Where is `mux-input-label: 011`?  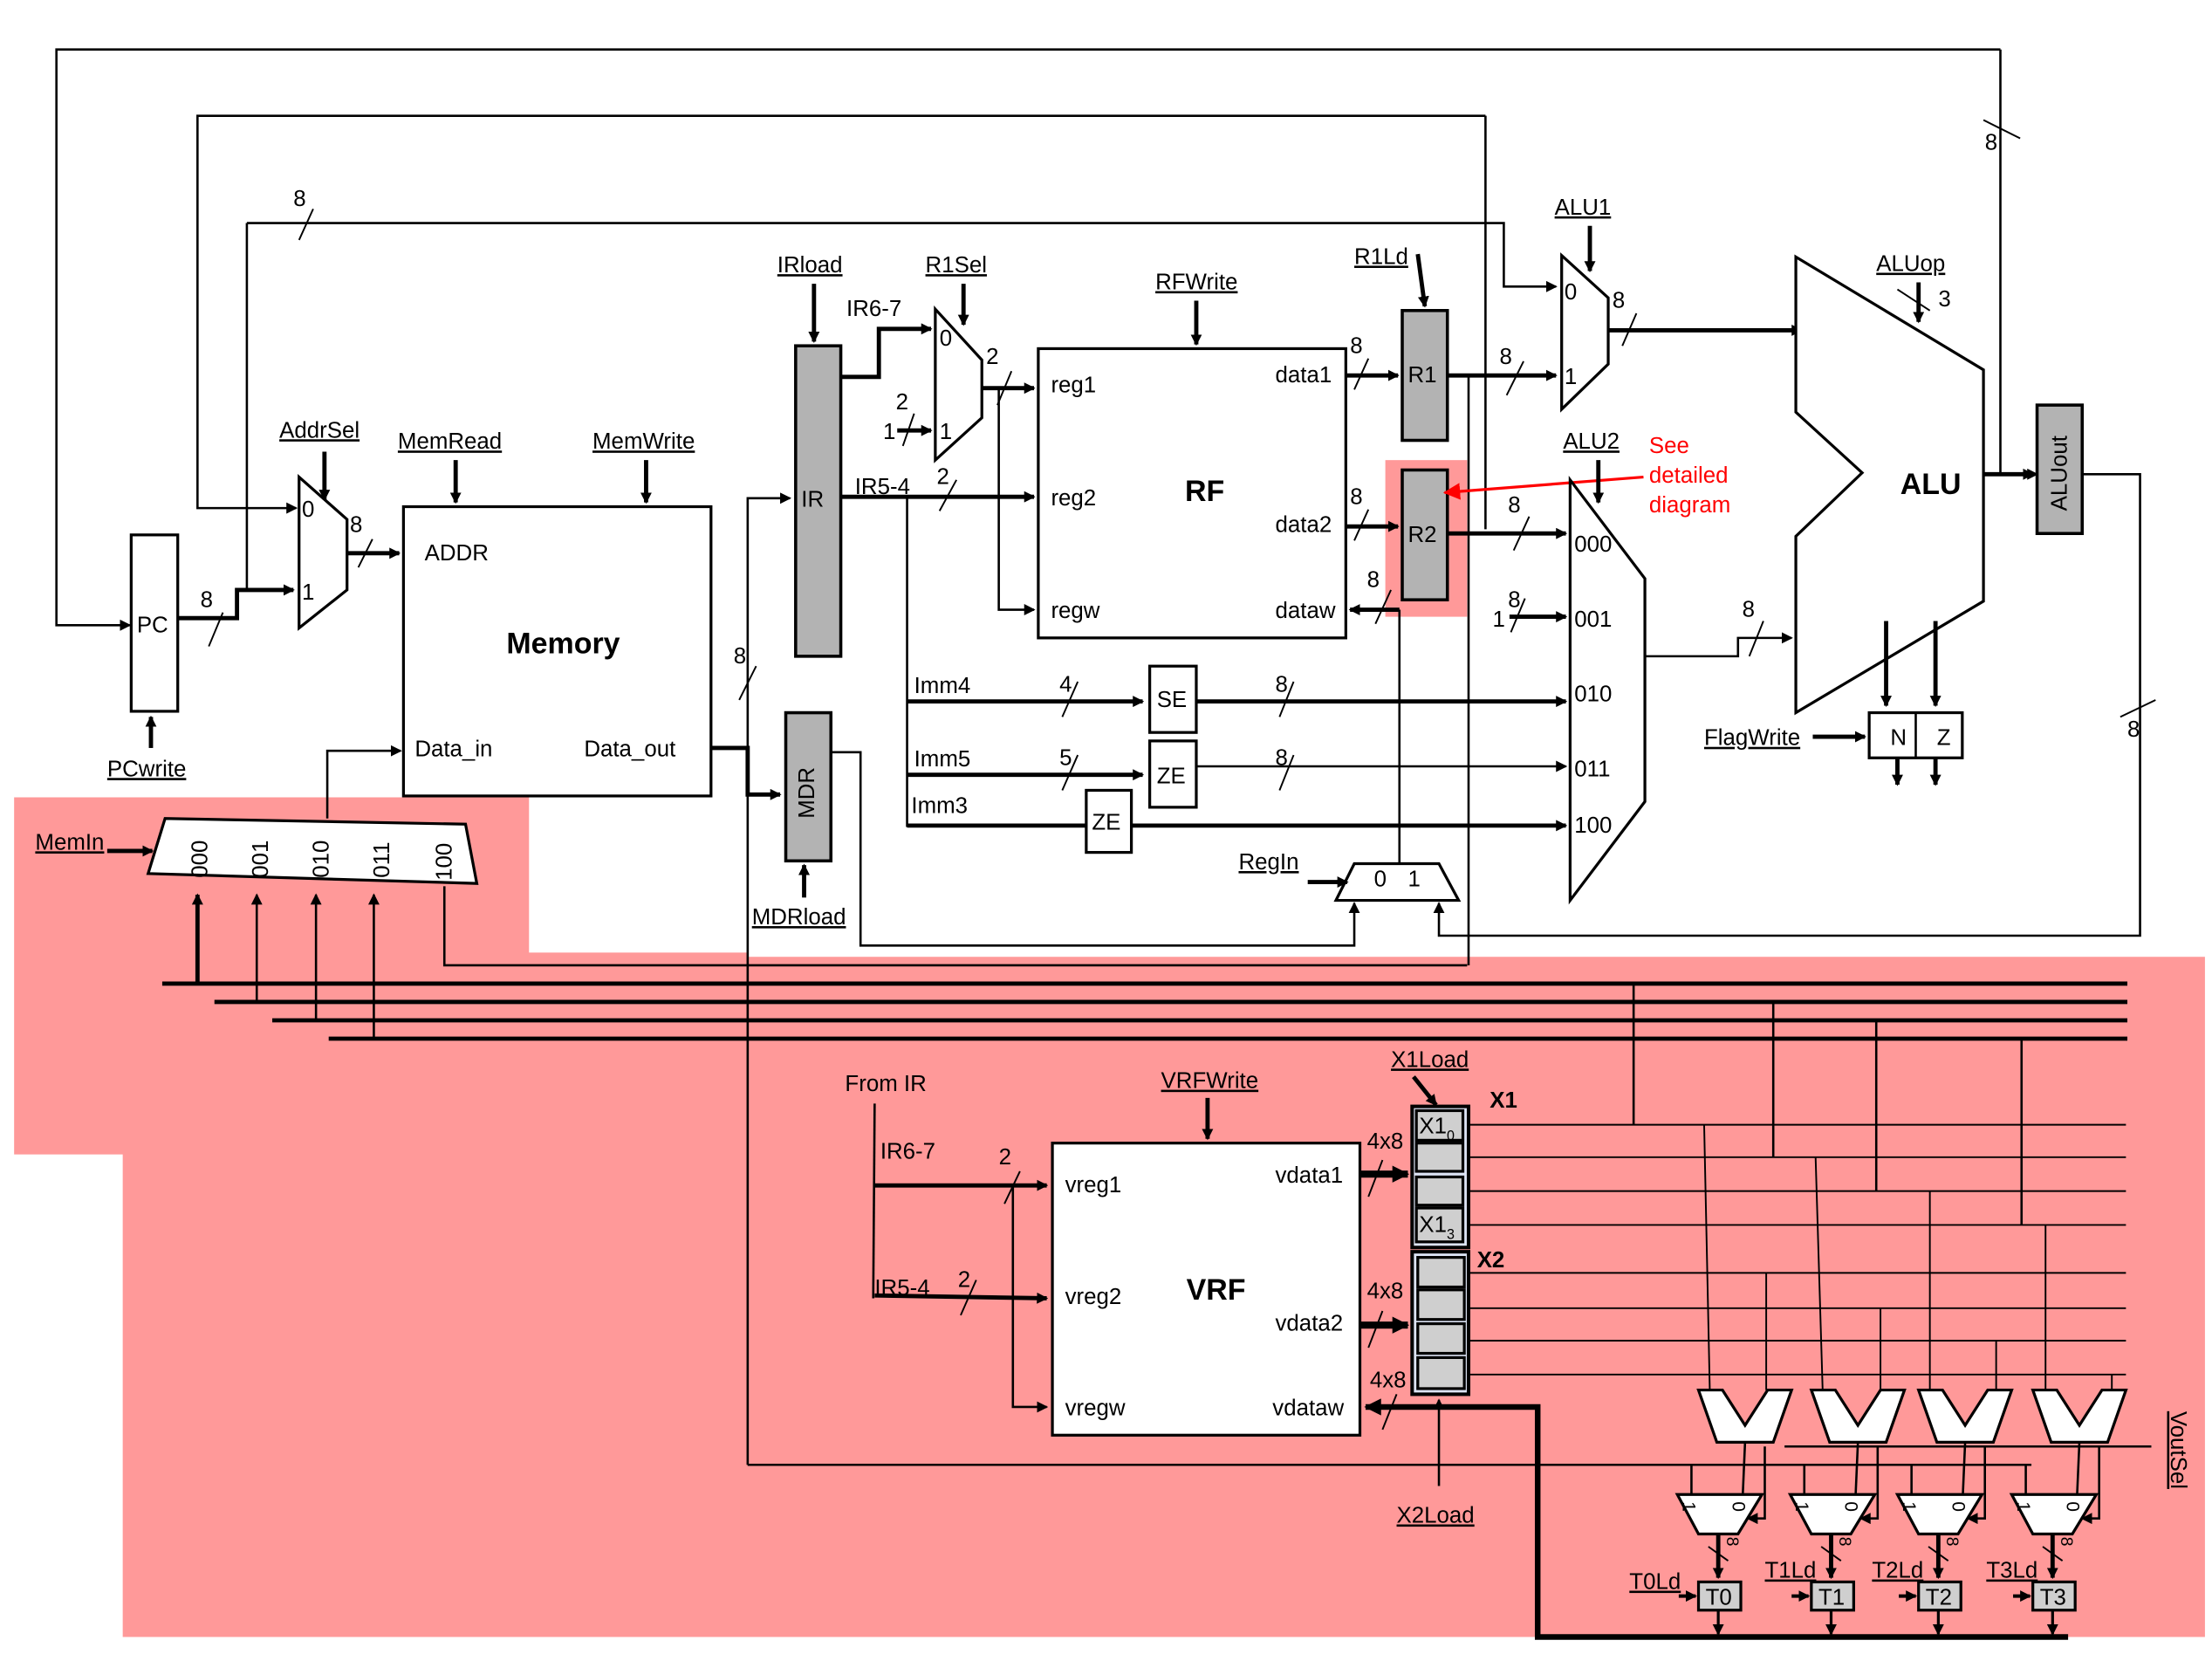 mux-input-label: 011 is located at coordinates (382, 859).